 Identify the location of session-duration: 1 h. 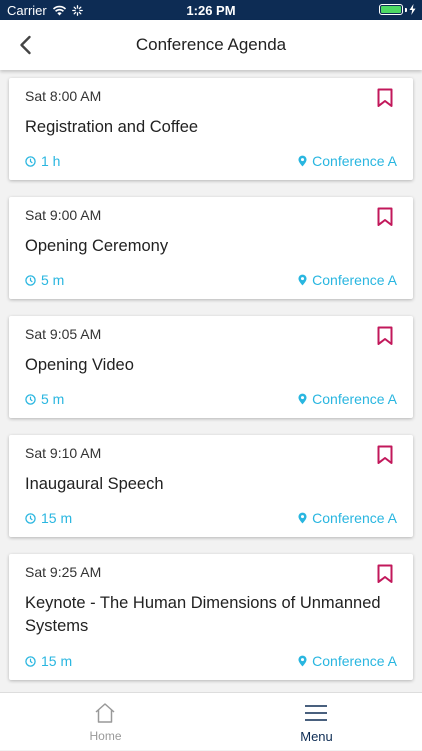
(42, 161).